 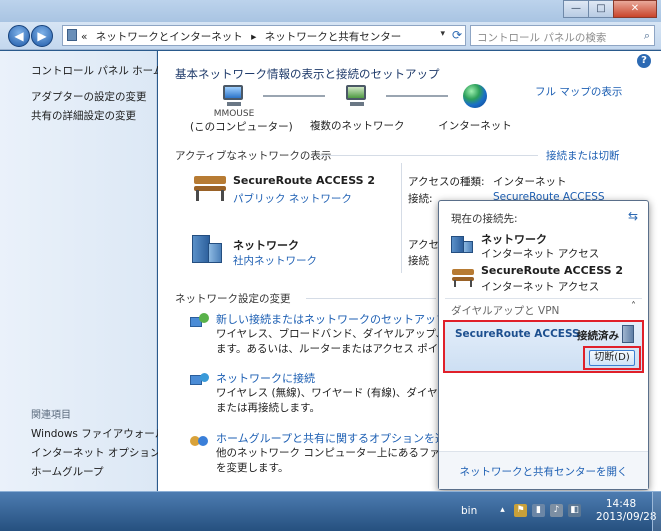 What do you see at coordinates (621, 504) in the screenshot?
I see `clock-time: 14:48` at bounding box center [621, 504].